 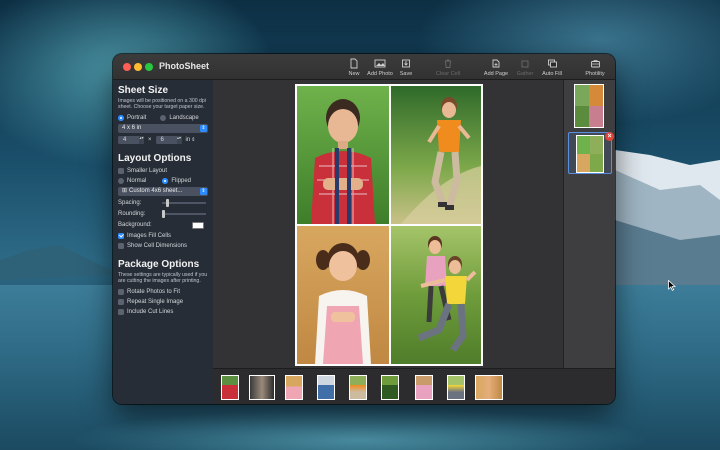 What do you see at coordinates (163, 191) in the screenshot?
I see `layout-preset-select: ⊞ Custom 4x6 sheet... ⇕` at bounding box center [163, 191].